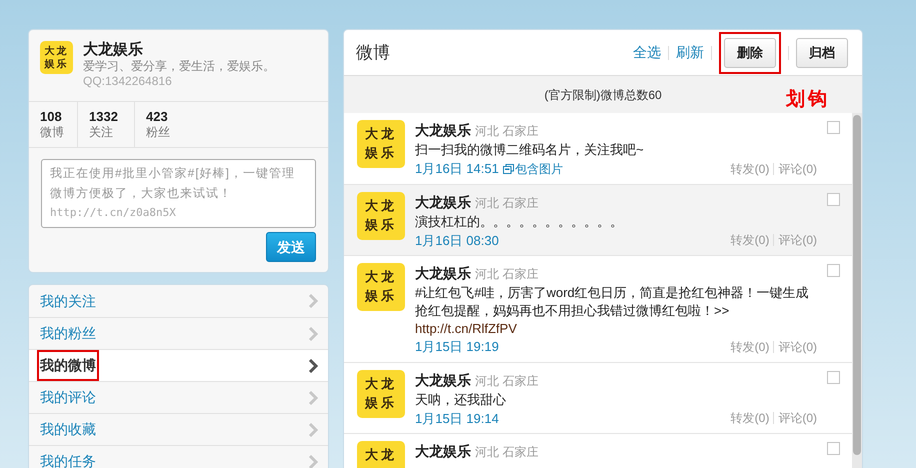 The width and height of the screenshot is (916, 468). I want to click on avatar-logo: 大龙, so click(381, 454).